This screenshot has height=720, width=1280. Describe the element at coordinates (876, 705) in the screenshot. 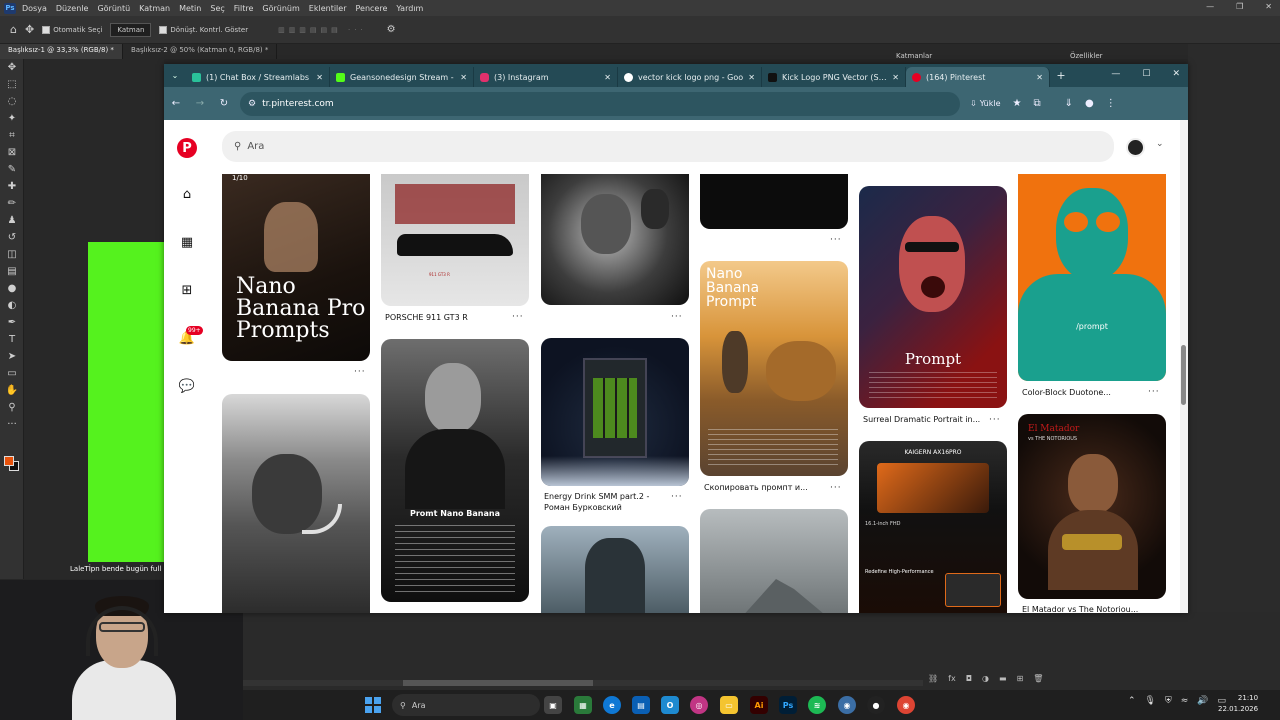

I see `obs-icon: ●` at that location.